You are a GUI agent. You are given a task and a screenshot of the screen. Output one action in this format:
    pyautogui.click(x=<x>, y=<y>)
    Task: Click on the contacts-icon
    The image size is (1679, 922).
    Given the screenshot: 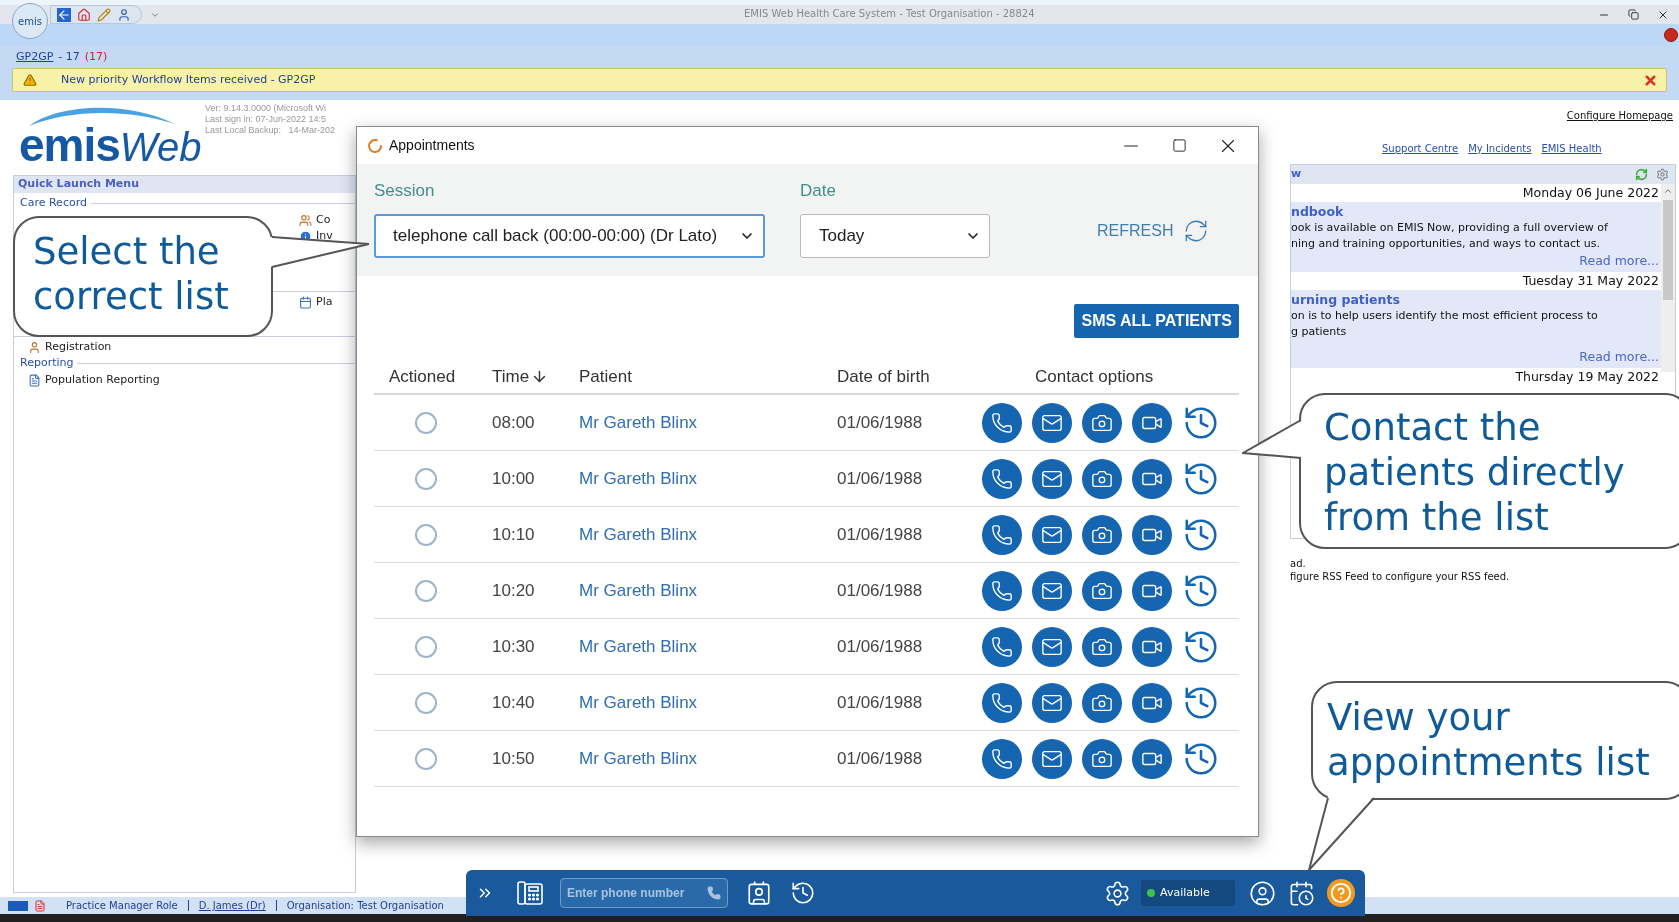 What is the action you would take?
    pyautogui.click(x=759, y=893)
    